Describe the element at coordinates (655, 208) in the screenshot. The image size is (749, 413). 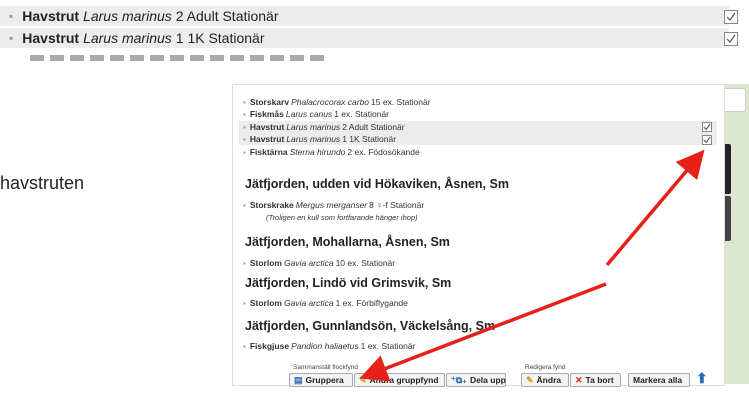
I see `arrow-to-checkbox` at that location.